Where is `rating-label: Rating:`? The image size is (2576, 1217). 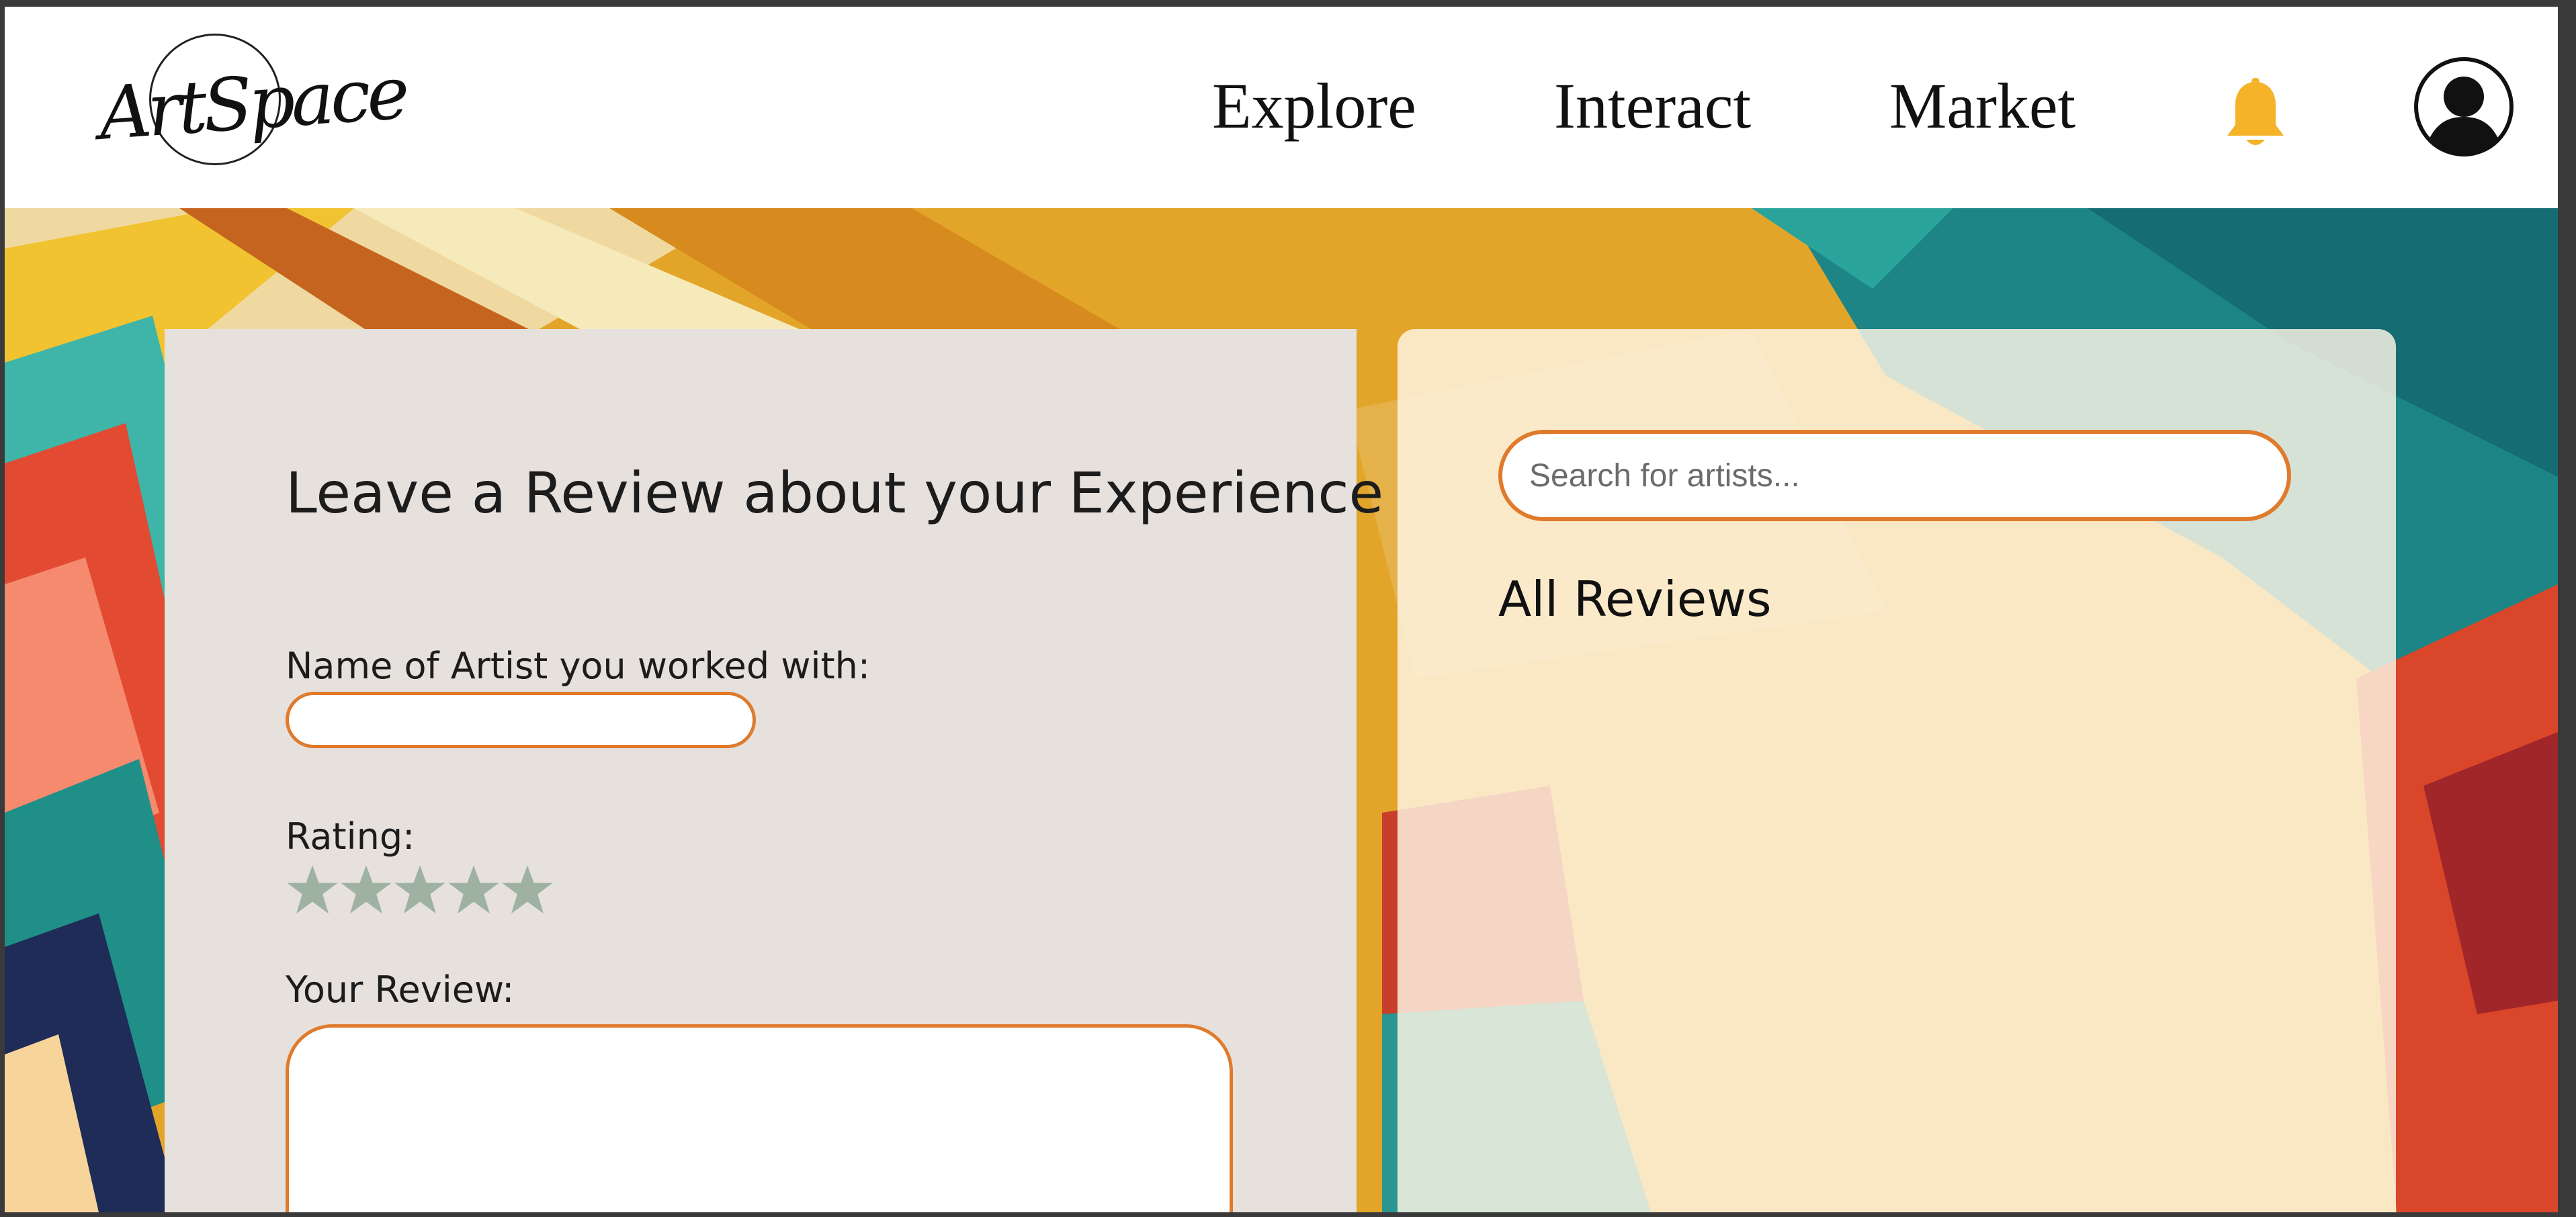 rating-label: Rating: is located at coordinates (350, 836).